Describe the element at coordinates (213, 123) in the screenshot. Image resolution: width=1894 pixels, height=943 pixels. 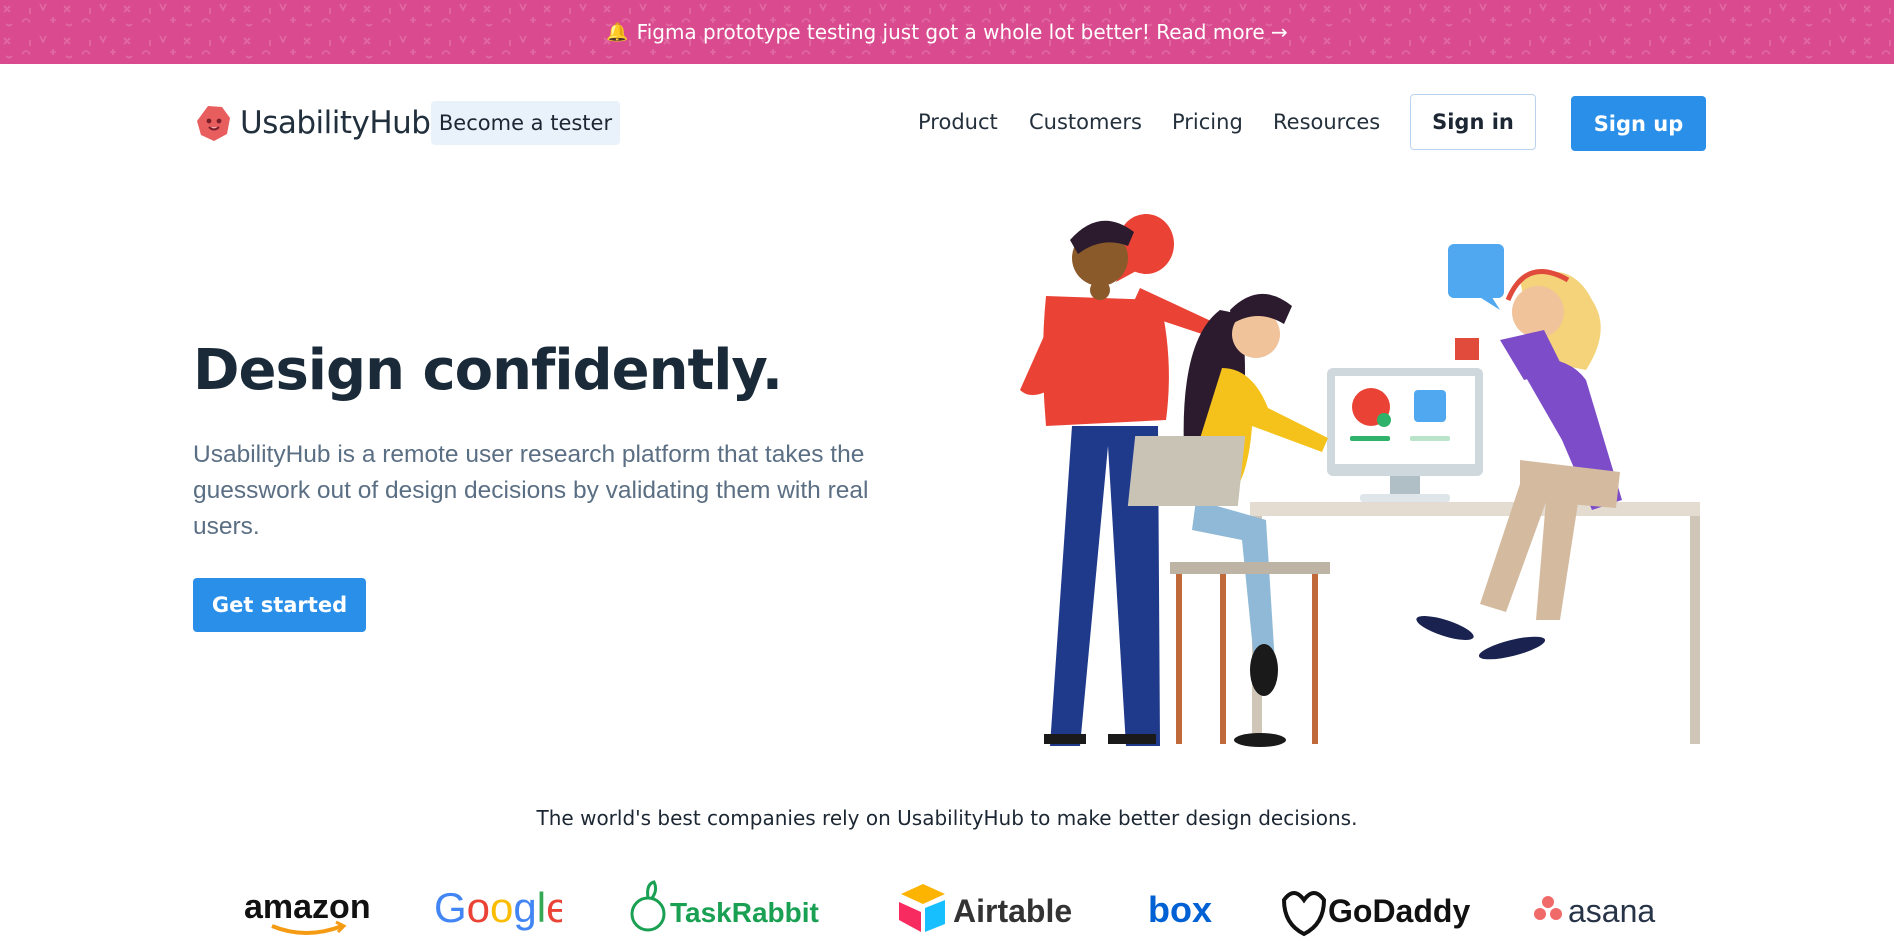
I see `logo-mark-icon` at that location.